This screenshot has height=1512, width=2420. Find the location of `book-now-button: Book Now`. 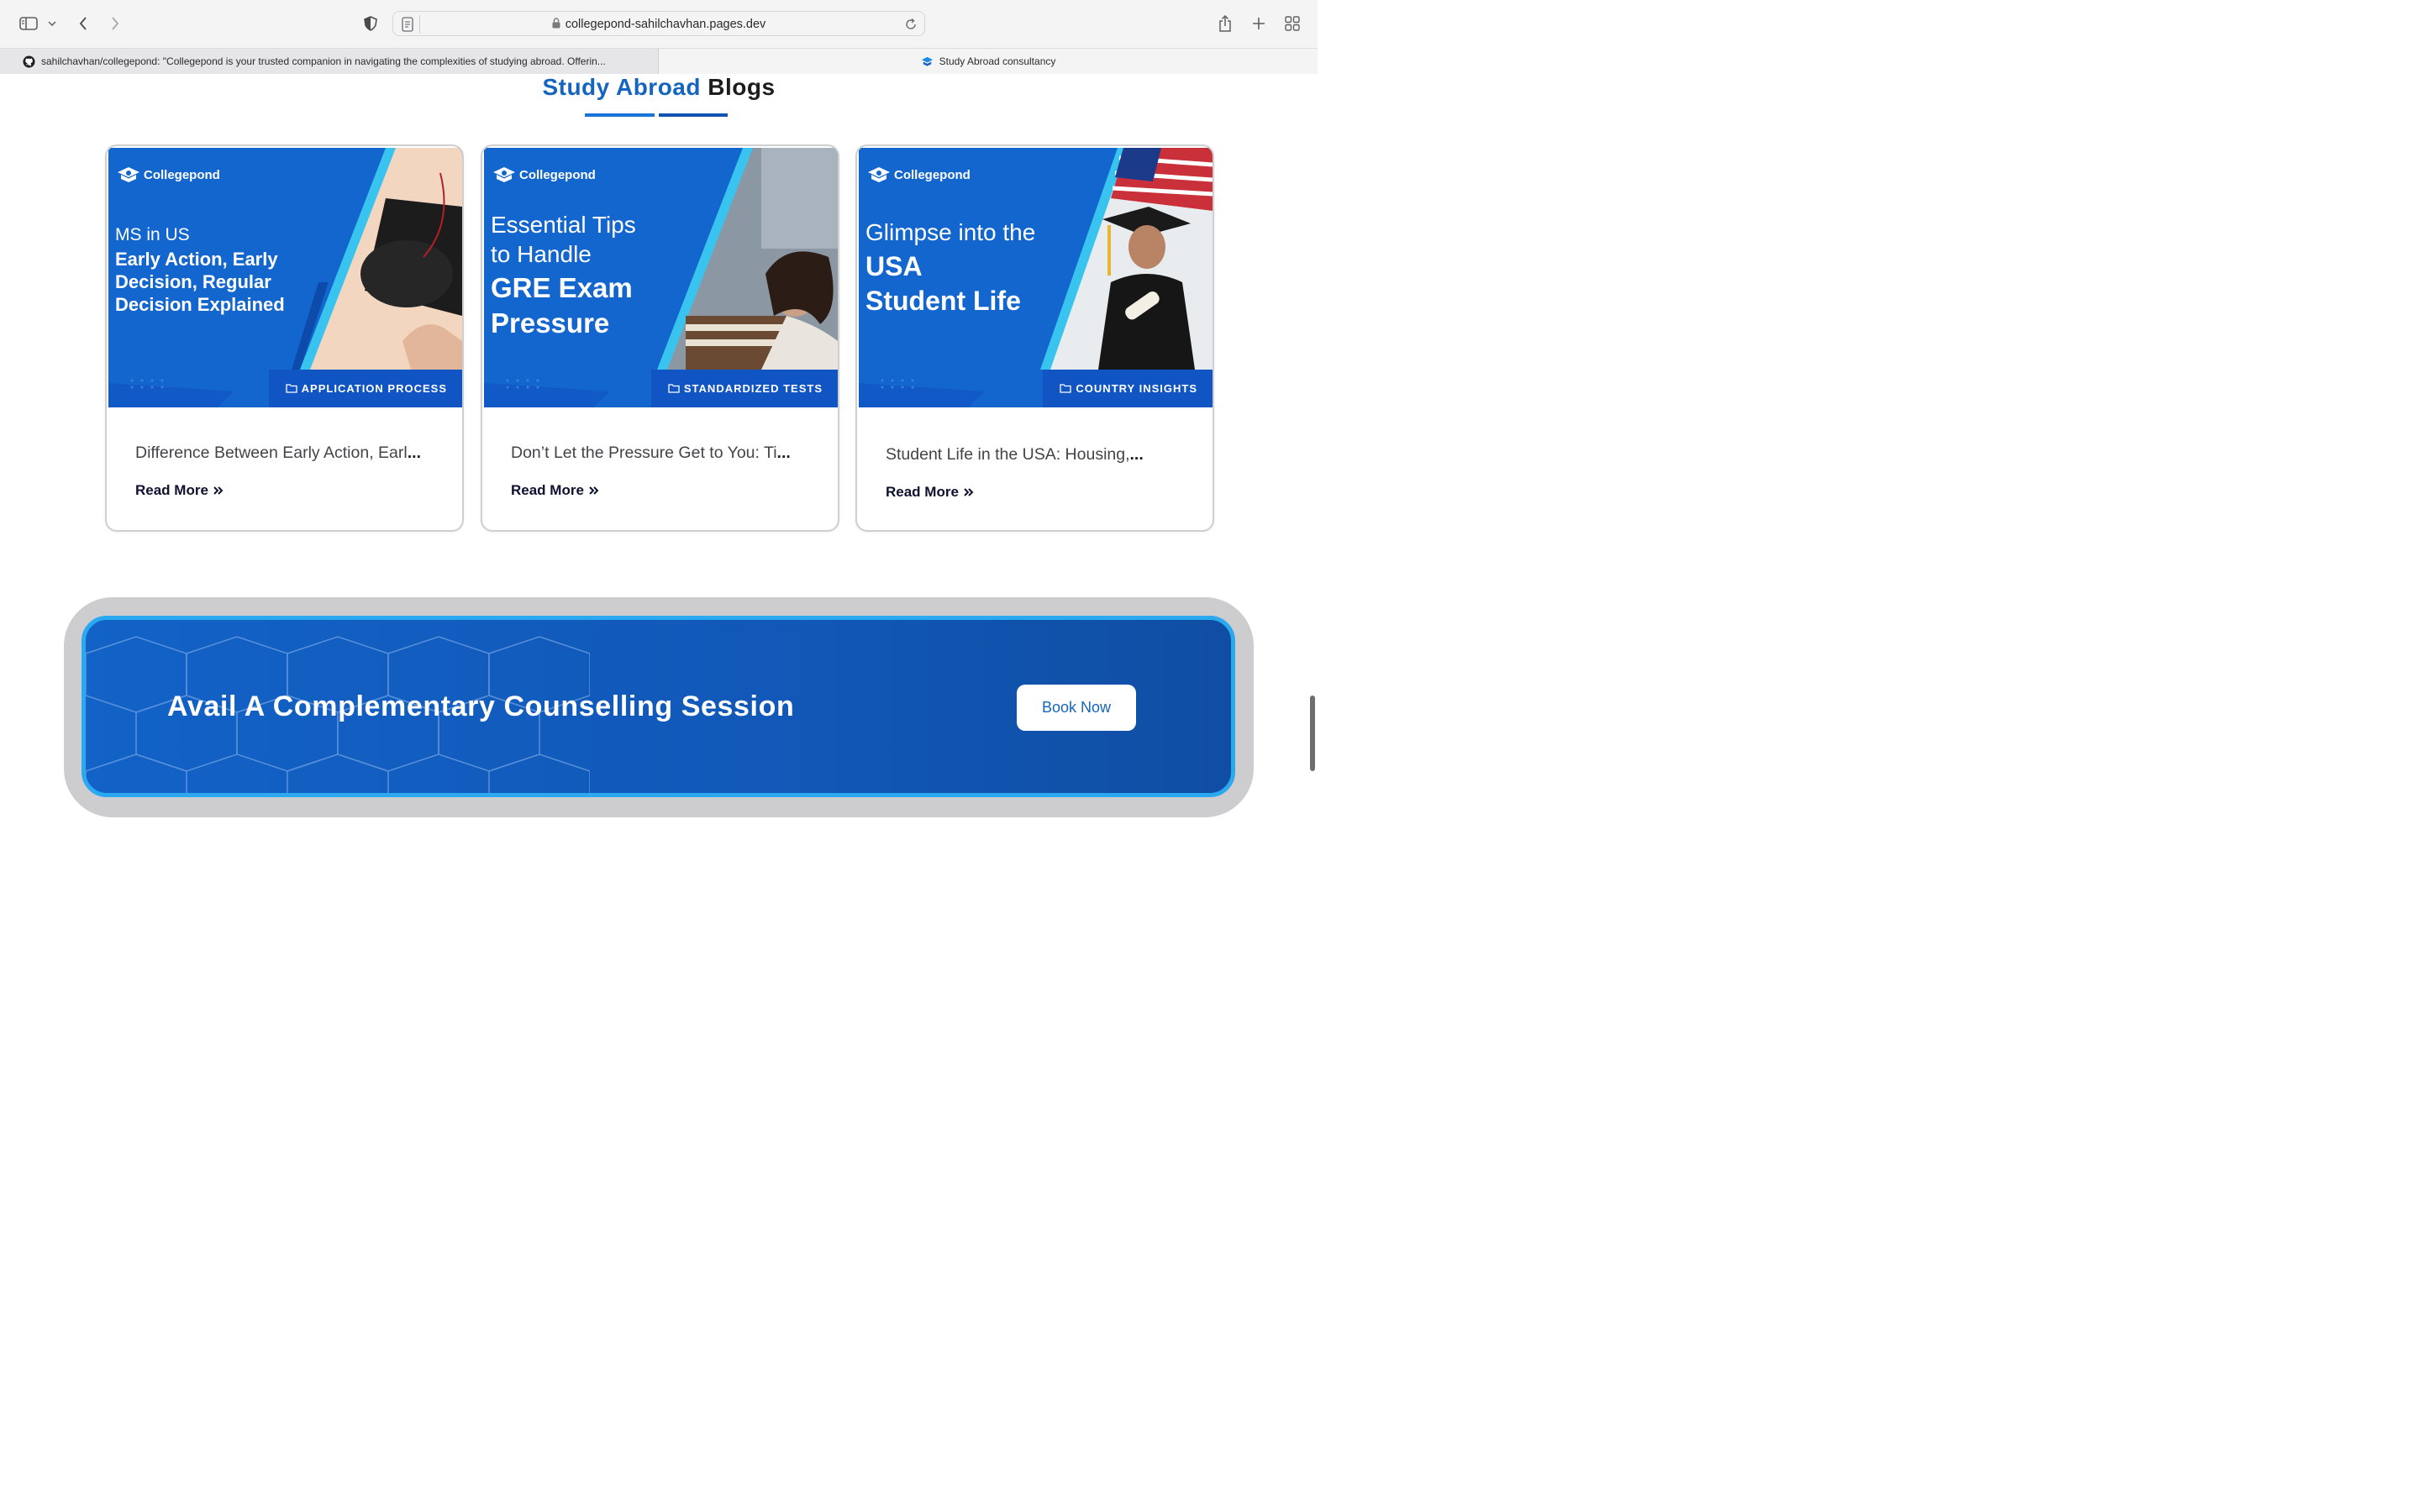

book-now-button: Book Now is located at coordinates (1076, 708).